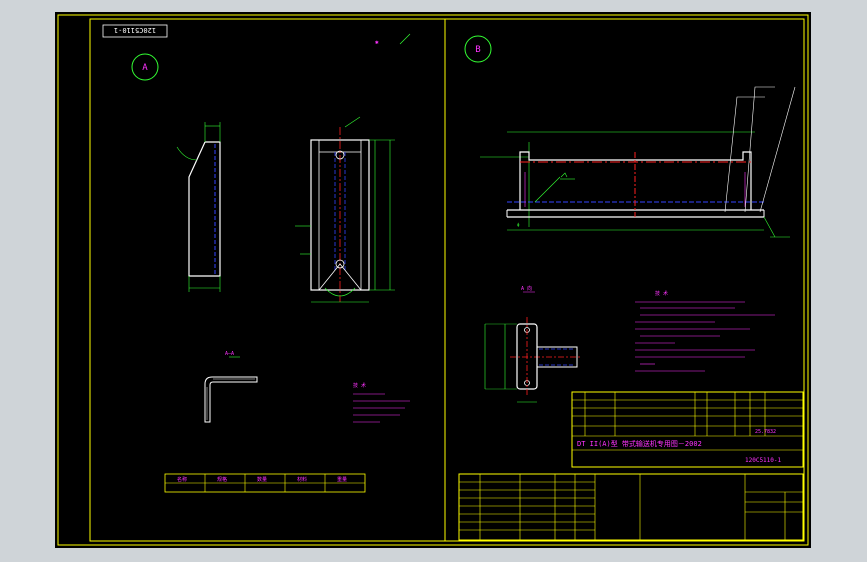  Describe the element at coordinates (532, 344) in the screenshot. I see `section-a-view: A 向` at that location.